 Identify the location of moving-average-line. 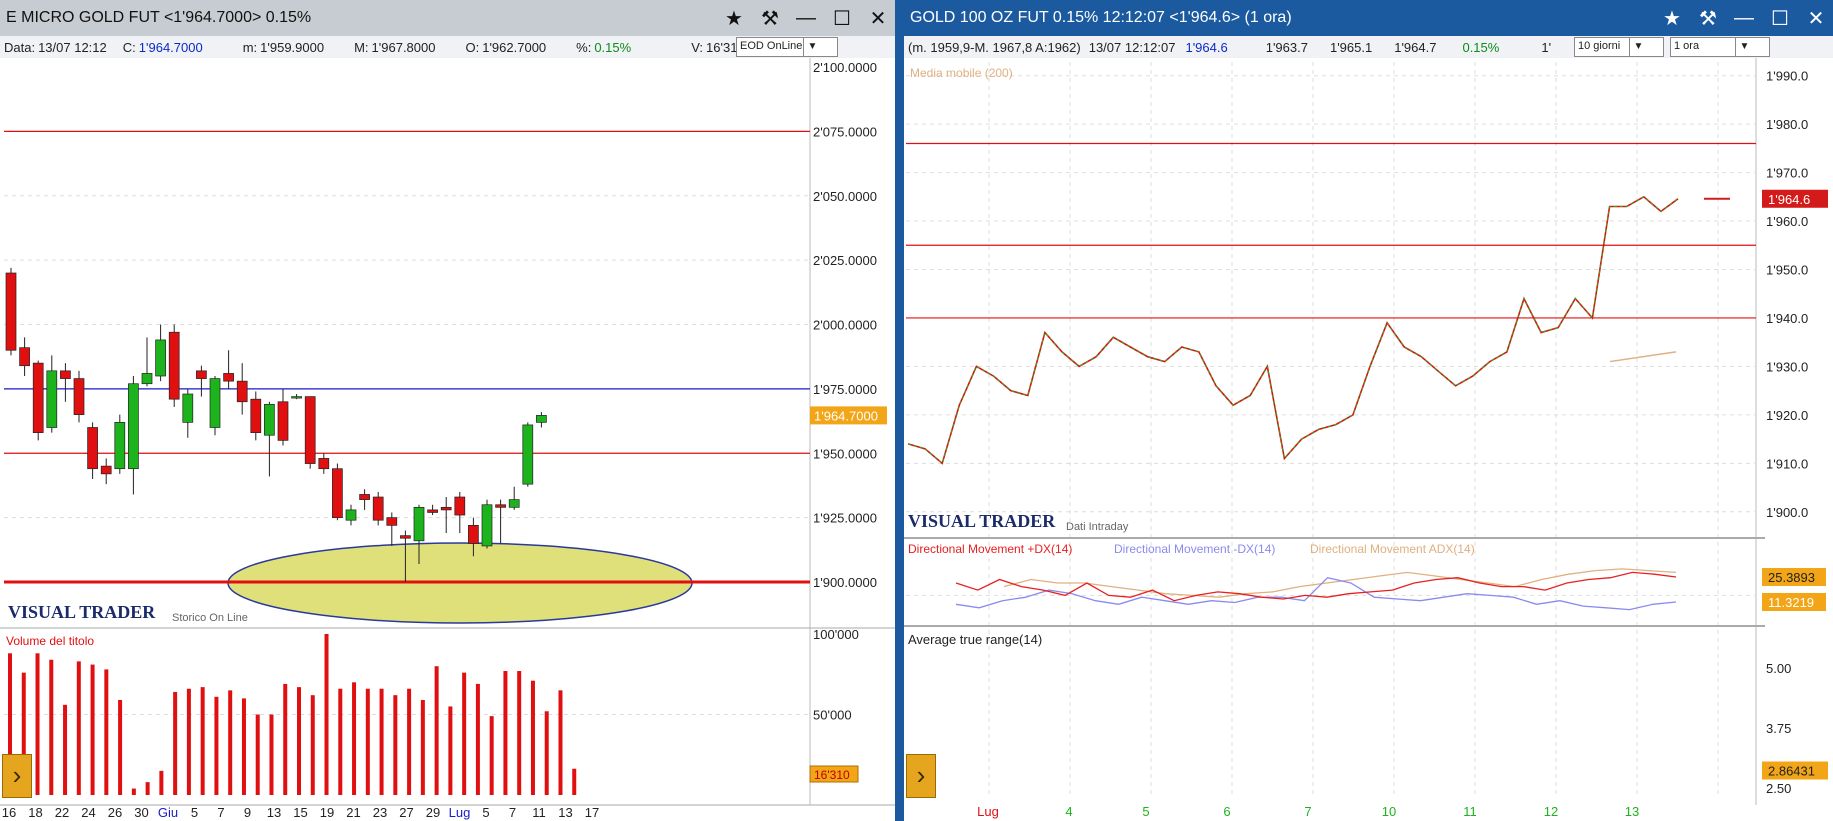
(1643, 357).